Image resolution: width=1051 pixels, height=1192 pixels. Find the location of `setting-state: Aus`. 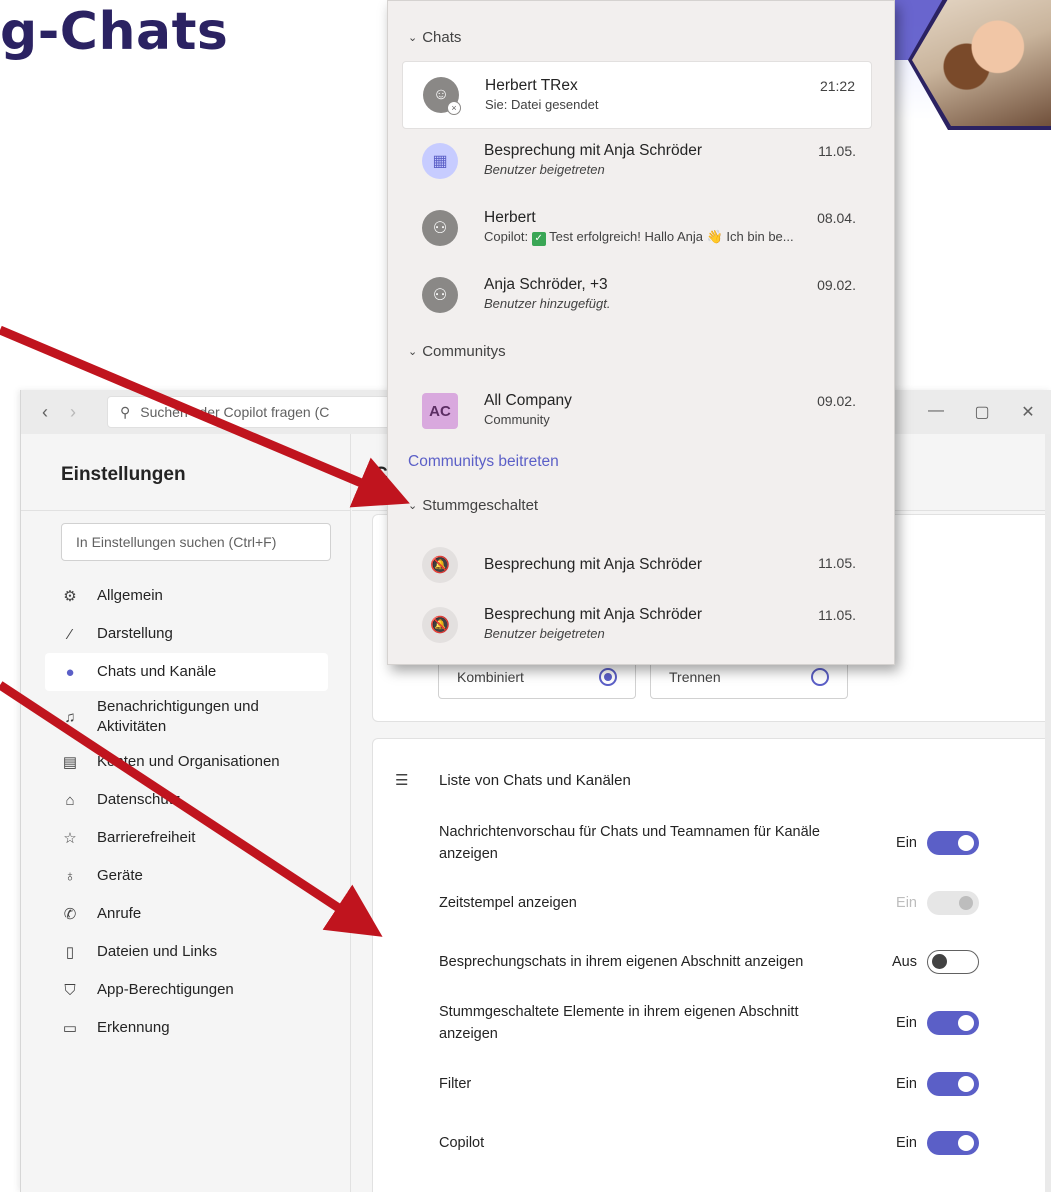

setting-state: Aus is located at coordinates (904, 962).